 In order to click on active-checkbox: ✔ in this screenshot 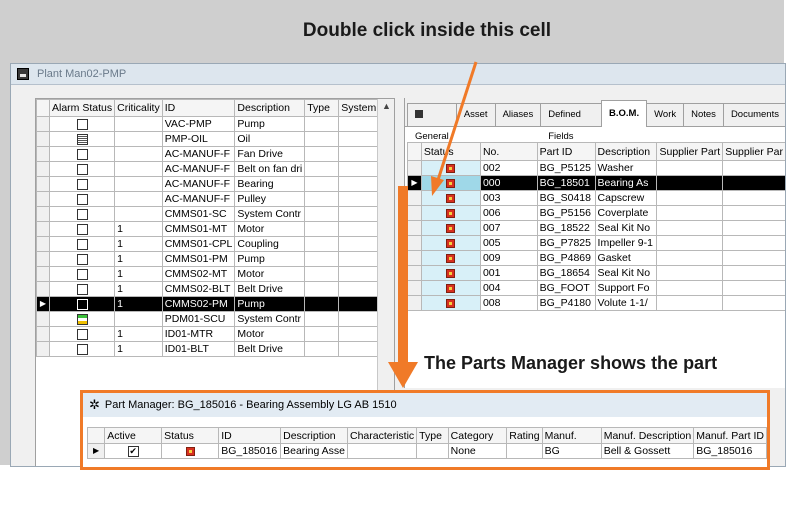, I will do `click(133, 451)`.